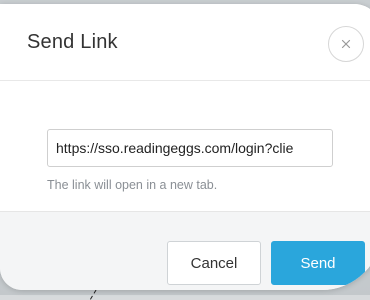  What do you see at coordinates (318, 263) in the screenshot?
I see `send-button: Send` at bounding box center [318, 263].